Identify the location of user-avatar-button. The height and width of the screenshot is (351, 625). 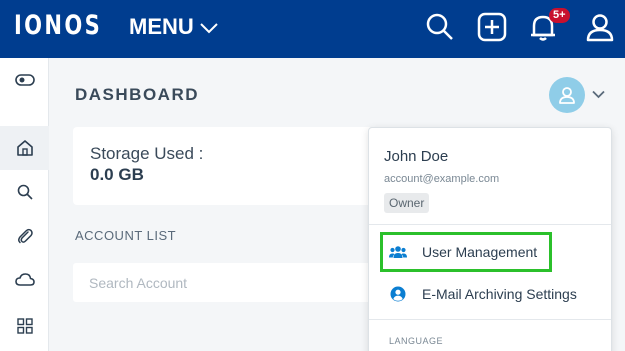
(567, 95).